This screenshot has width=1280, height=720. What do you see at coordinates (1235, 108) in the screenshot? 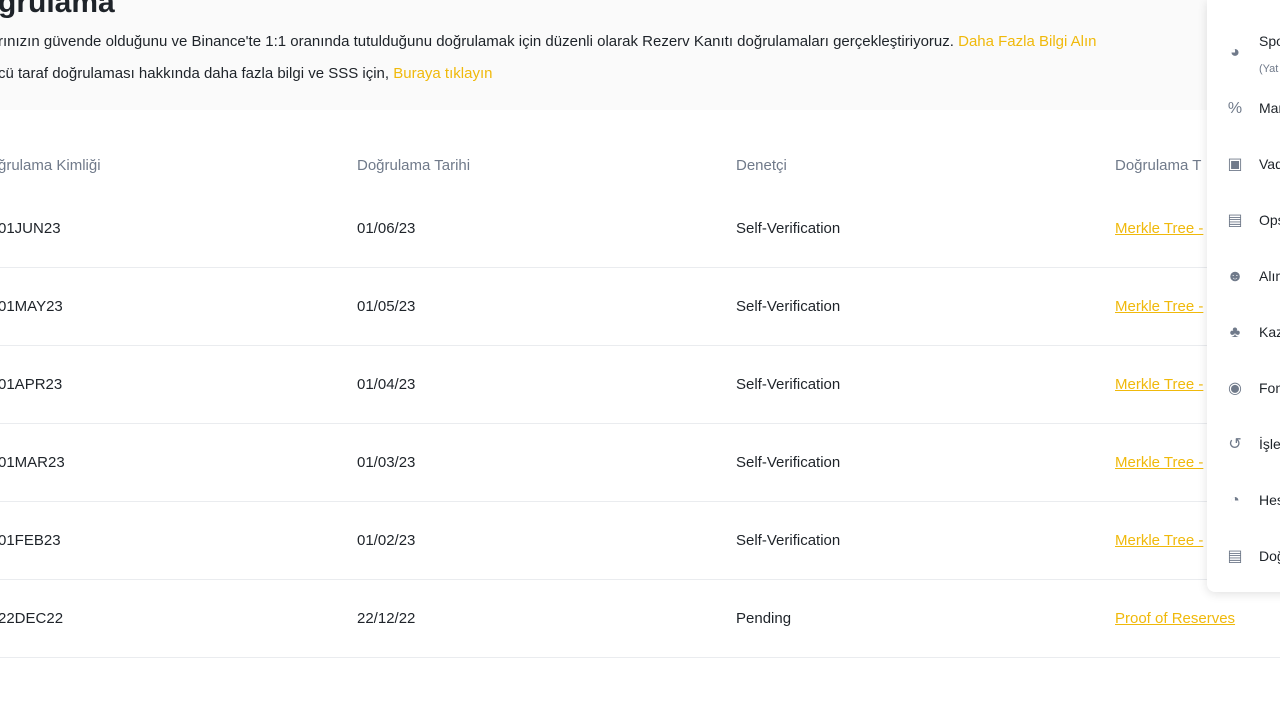
I see `margin-percent-icon: %` at bounding box center [1235, 108].